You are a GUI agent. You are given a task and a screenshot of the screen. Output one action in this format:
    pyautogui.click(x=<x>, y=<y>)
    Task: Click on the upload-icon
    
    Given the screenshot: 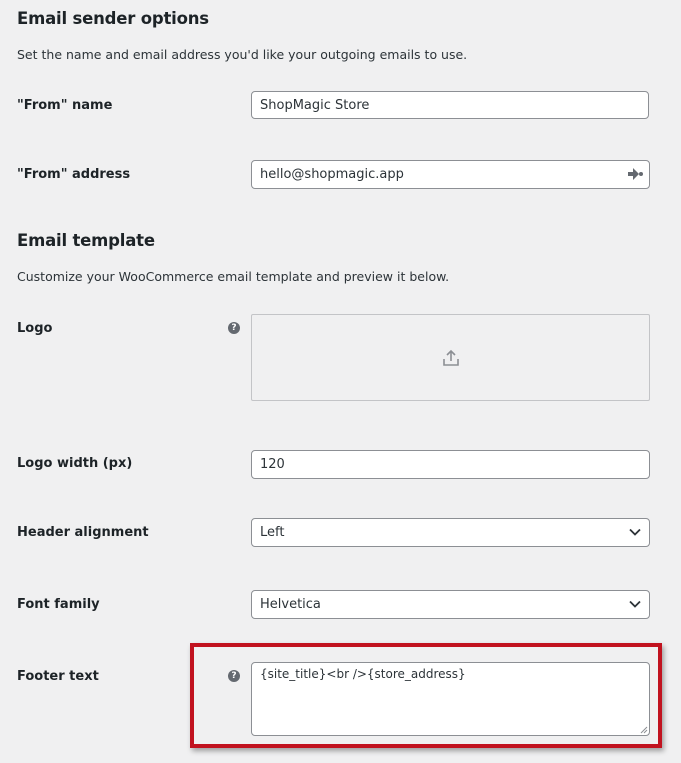 What is the action you would take?
    pyautogui.click(x=451, y=357)
    